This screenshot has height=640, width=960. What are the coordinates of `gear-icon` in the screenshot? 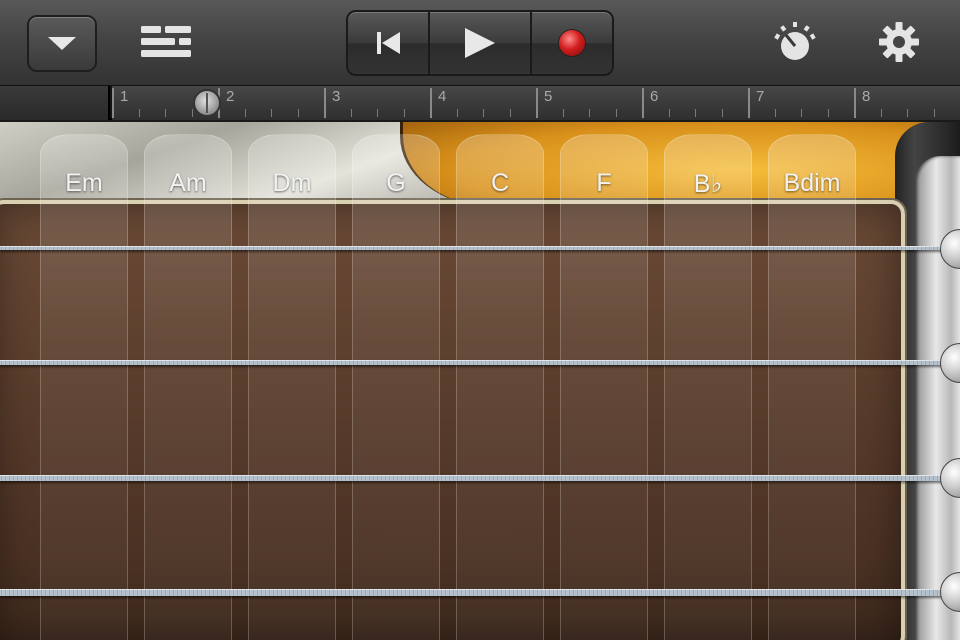 It's located at (899, 42).